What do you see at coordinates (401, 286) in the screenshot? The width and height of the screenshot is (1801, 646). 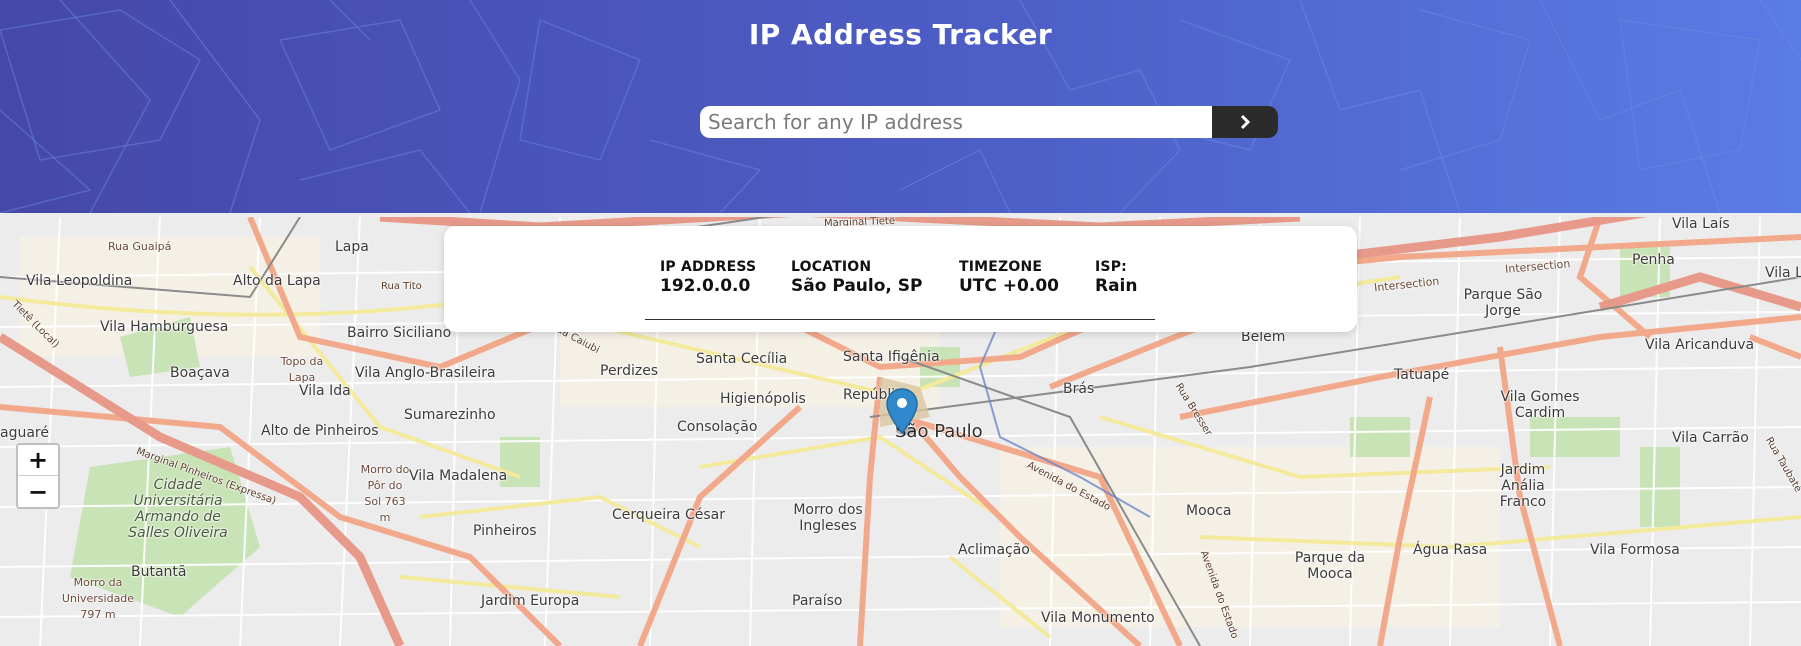 I see `map-label: Rua Tito` at bounding box center [401, 286].